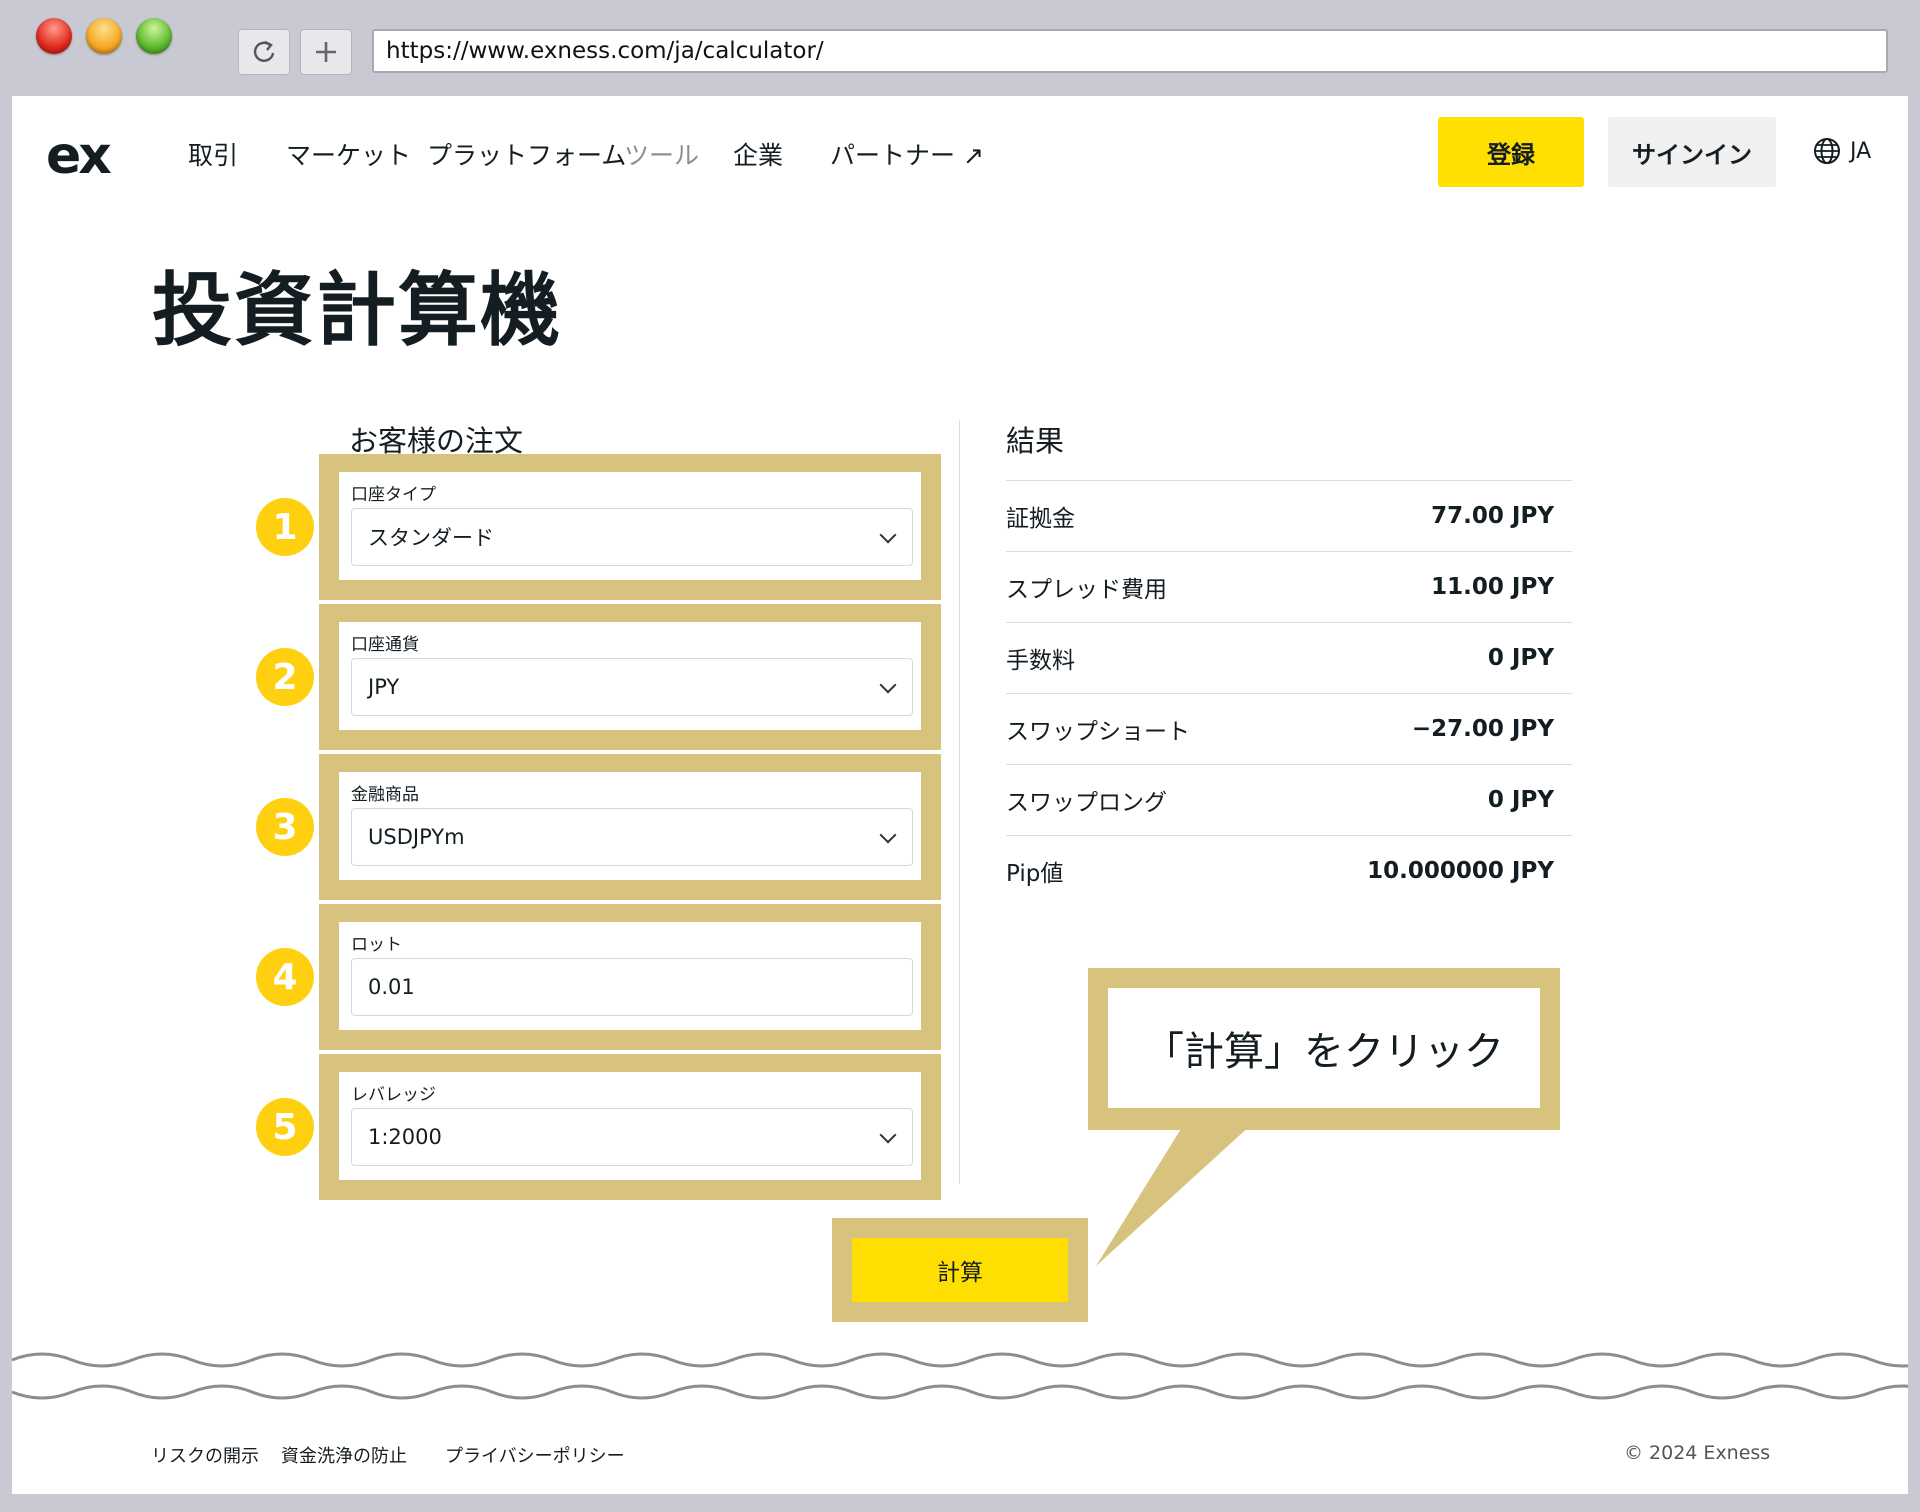 The width and height of the screenshot is (1920, 1512). Describe the element at coordinates (1460, 871) in the screenshot. I see `result-value: 10.000000 JPY` at that location.